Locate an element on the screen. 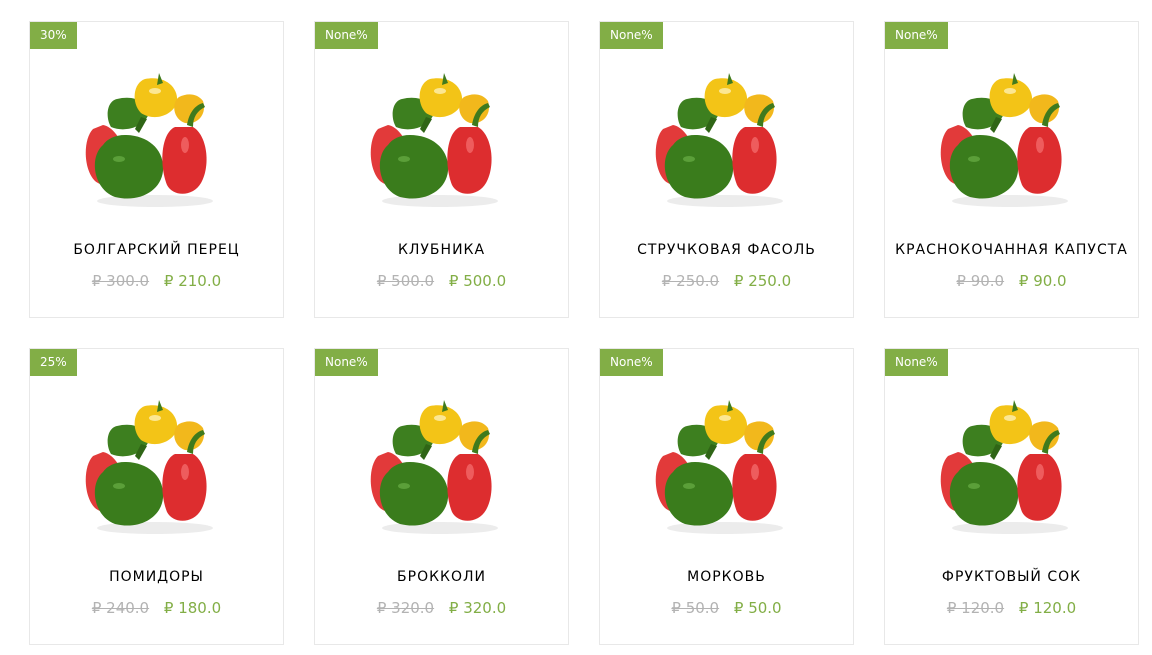 The height and width of the screenshot is (655, 1152). product-card: None% СТРУЧКОВАЯ ФАСОЛЬ ₽ 250.0 ₽ 250.0 is located at coordinates (726, 169).